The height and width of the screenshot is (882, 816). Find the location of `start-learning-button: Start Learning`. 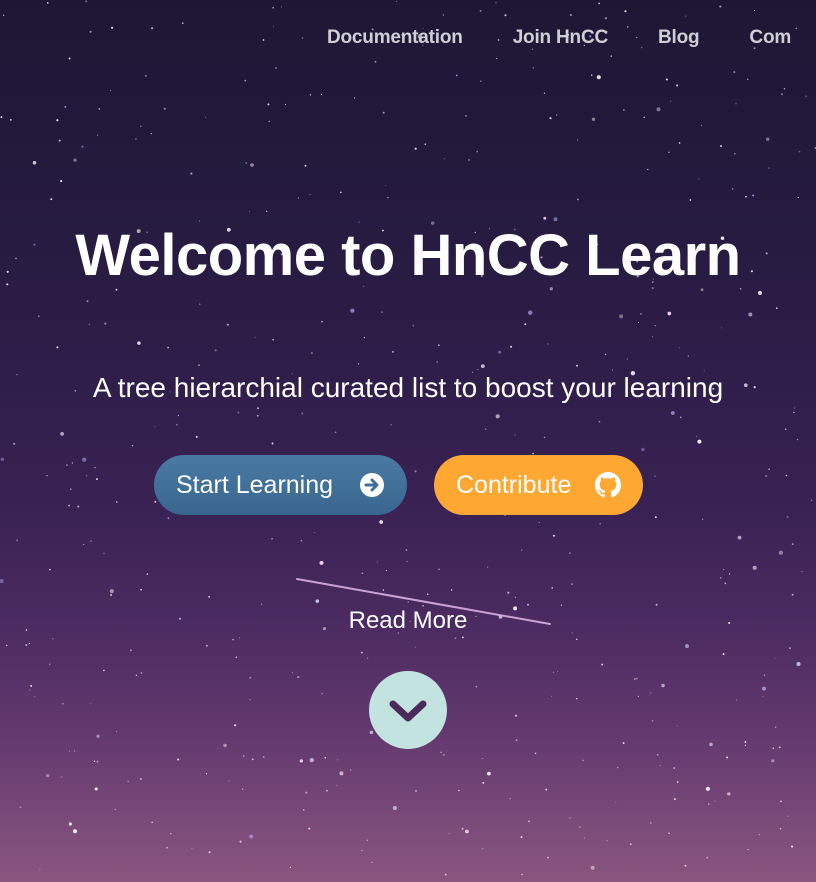

start-learning-button: Start Learning is located at coordinates (280, 485).